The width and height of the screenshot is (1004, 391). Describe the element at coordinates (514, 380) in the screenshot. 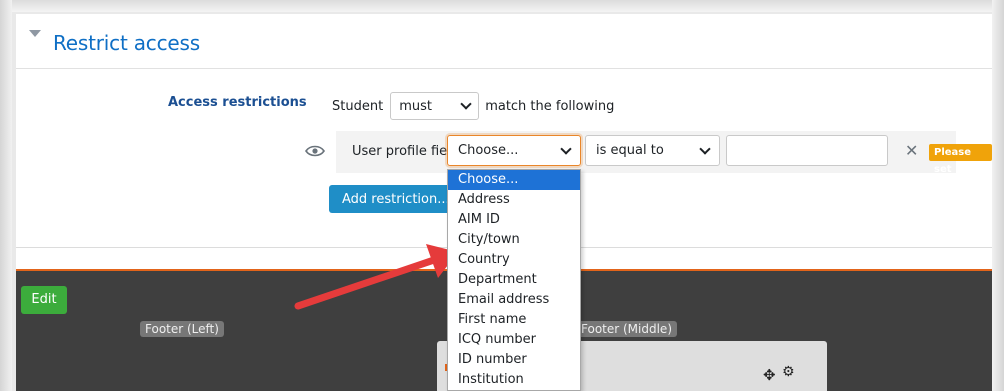

I see `dropdown-option: Institution` at that location.